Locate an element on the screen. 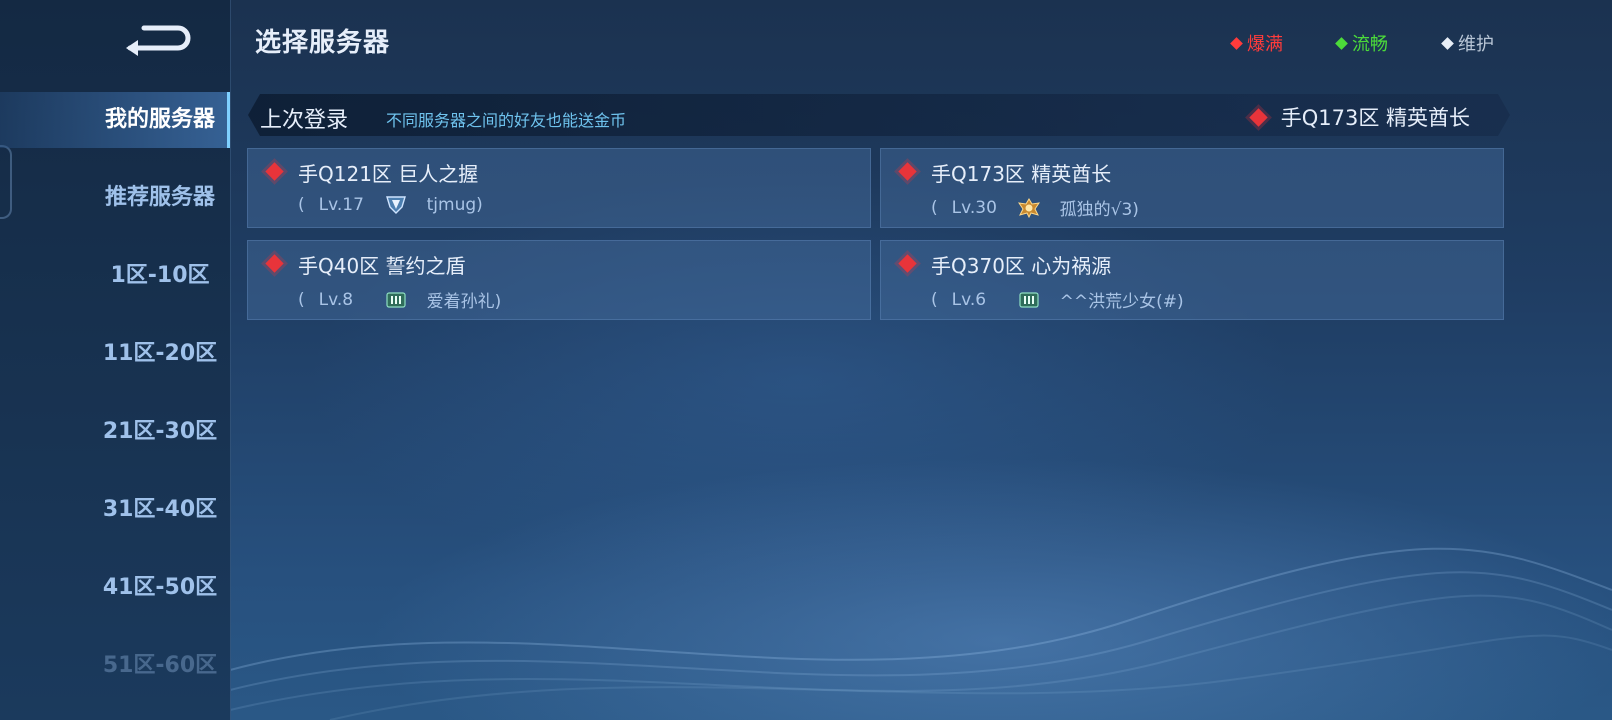  legend-maintenance: 维护 is located at coordinates (1467, 43).